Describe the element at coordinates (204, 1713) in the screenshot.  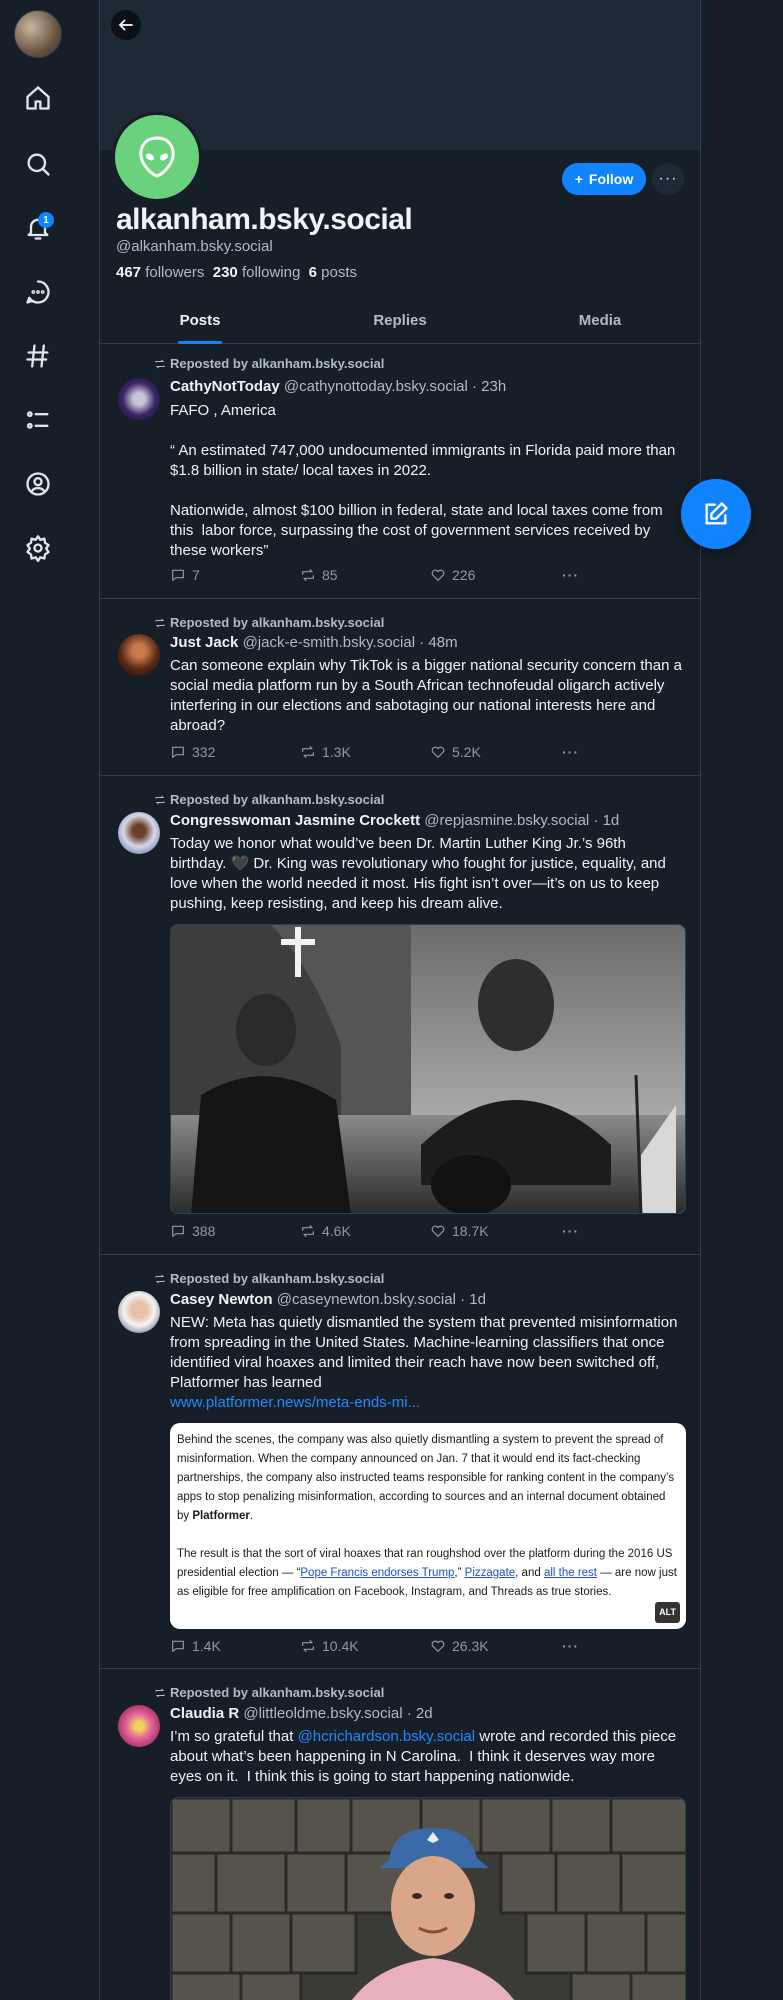
I see `author-name: Claudia R` at that location.